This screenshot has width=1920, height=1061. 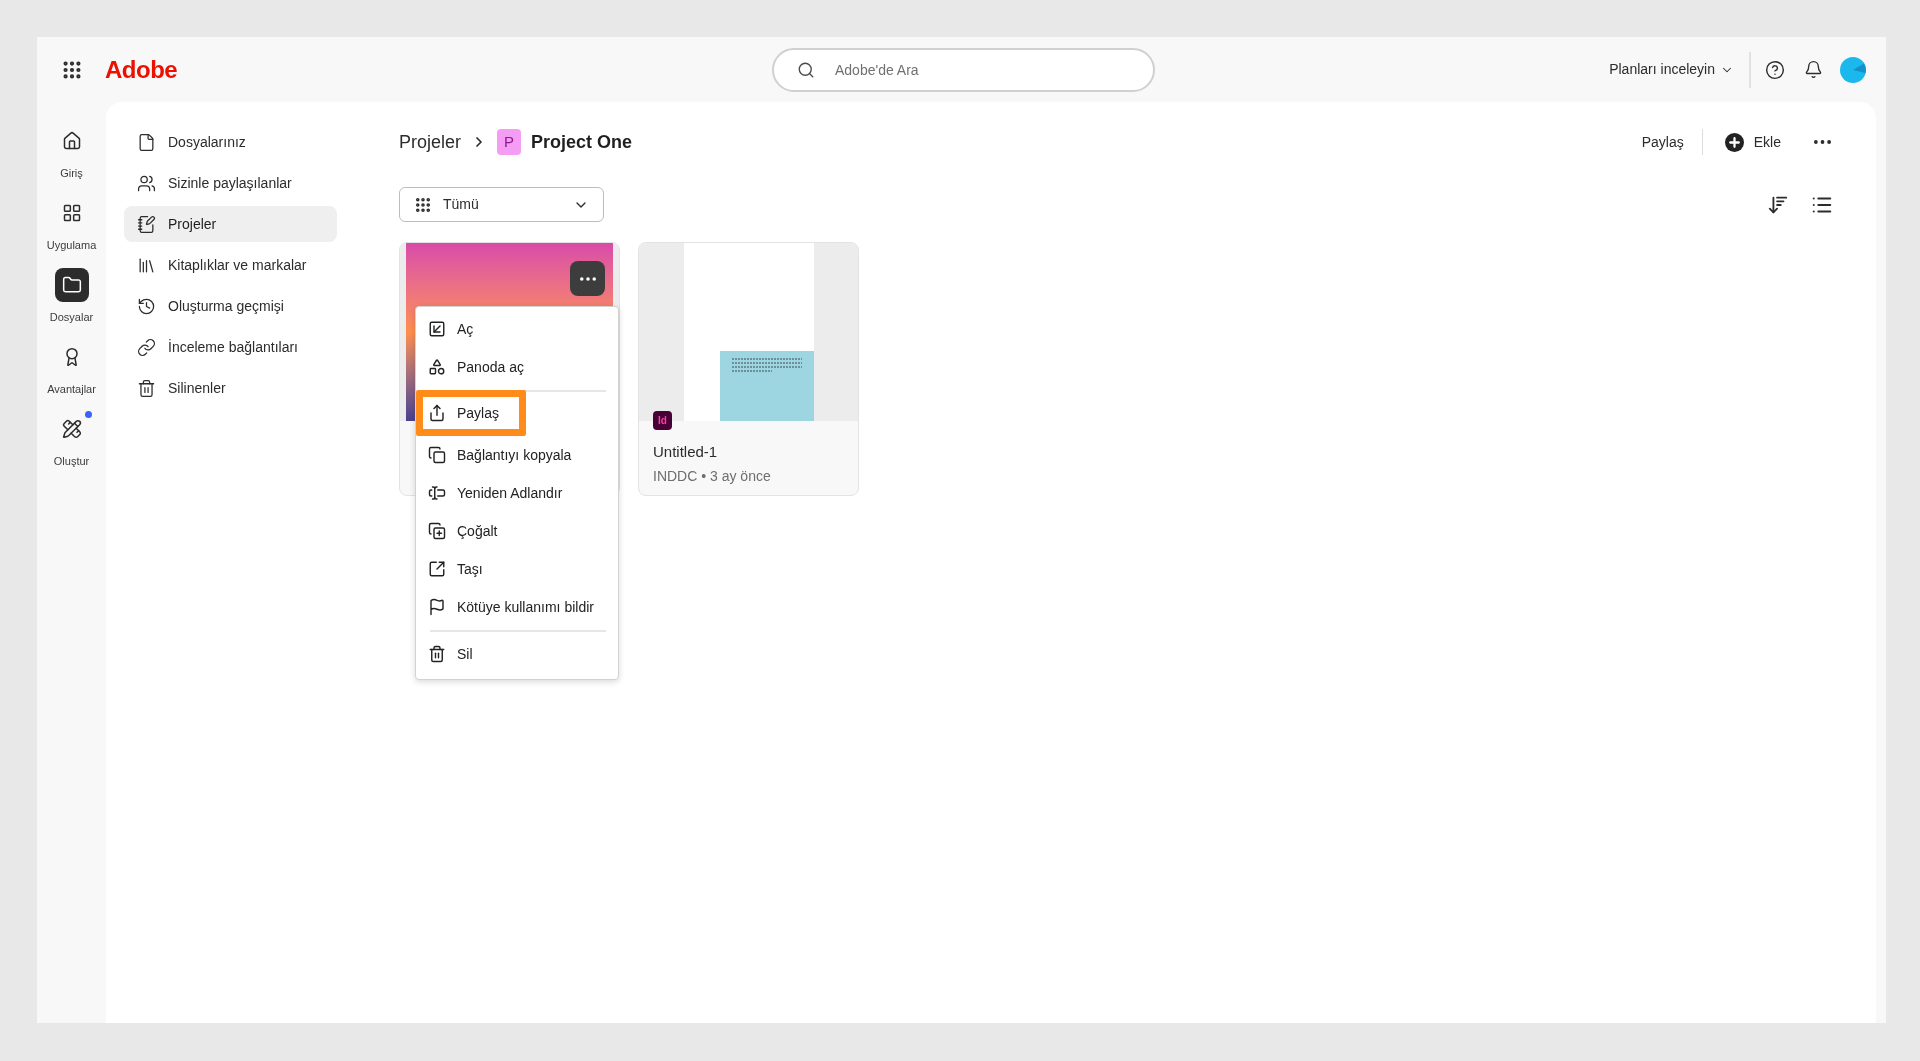 What do you see at coordinates (582, 142) in the screenshot?
I see `breadcrumb-current: Project One` at bounding box center [582, 142].